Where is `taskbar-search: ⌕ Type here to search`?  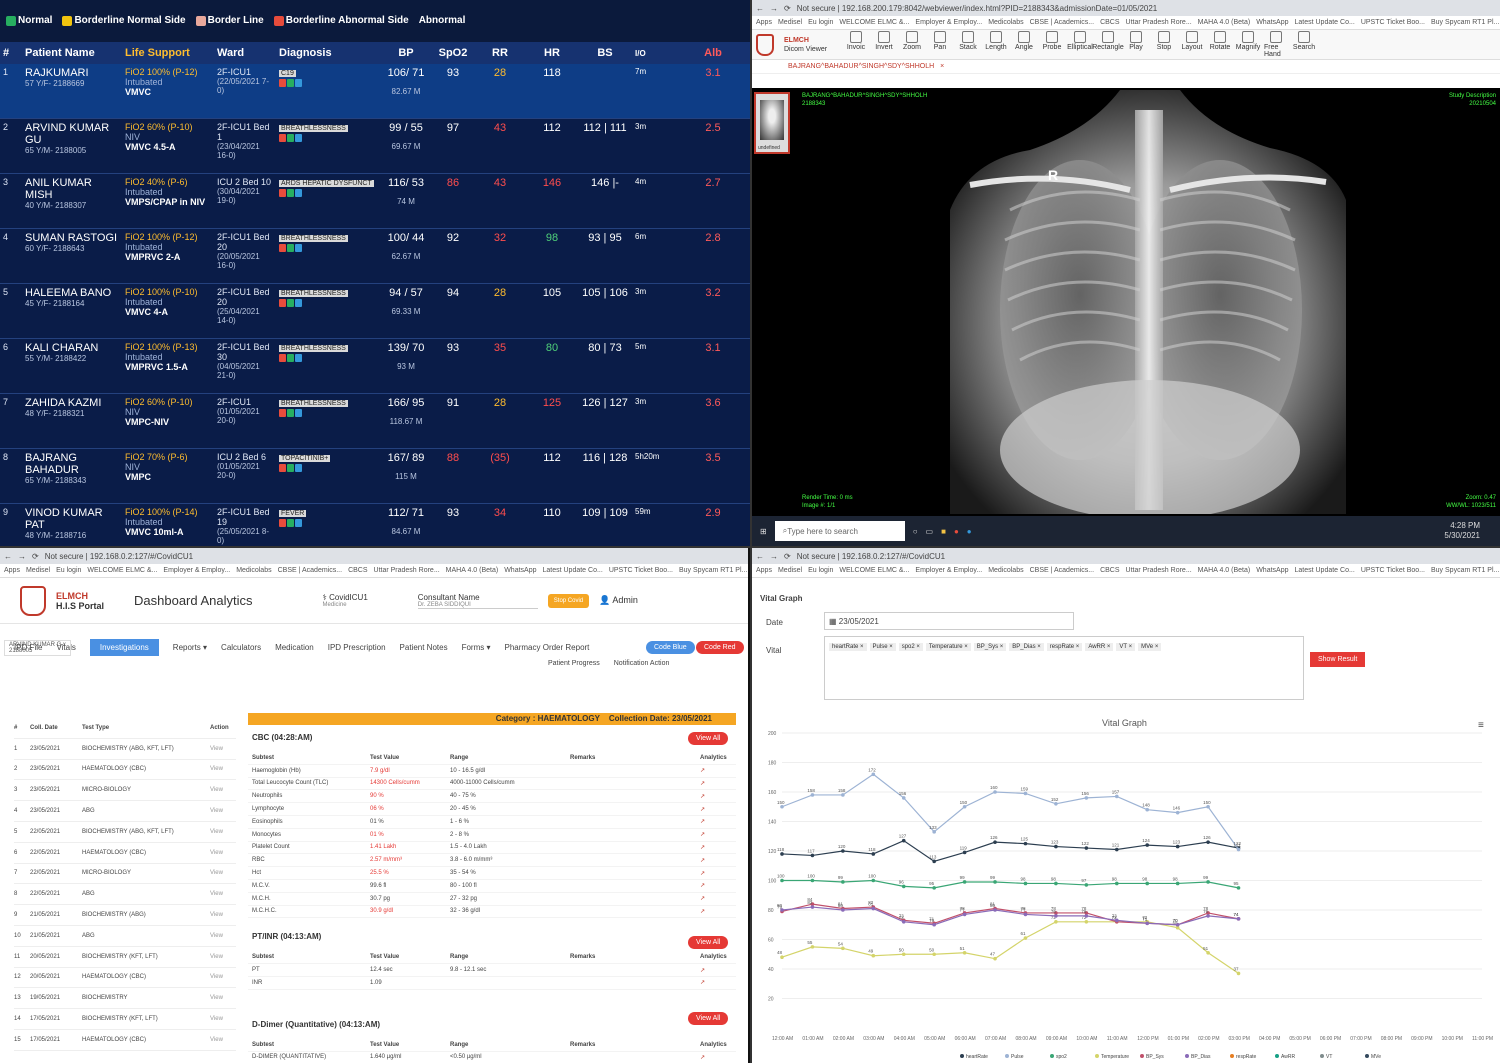
taskbar-search: ⌕ Type here to search is located at coordinates (839, 531).